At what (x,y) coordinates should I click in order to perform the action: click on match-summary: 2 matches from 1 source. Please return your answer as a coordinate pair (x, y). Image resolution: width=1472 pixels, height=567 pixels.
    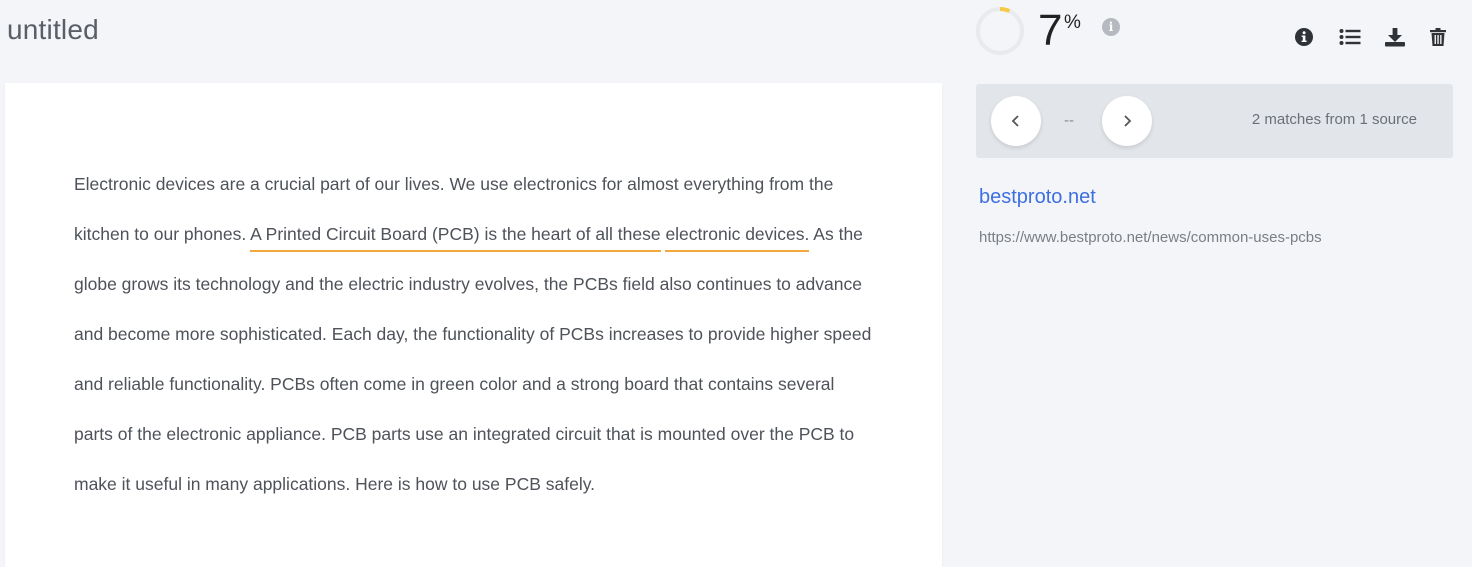
    Looking at the image, I should click on (1334, 119).